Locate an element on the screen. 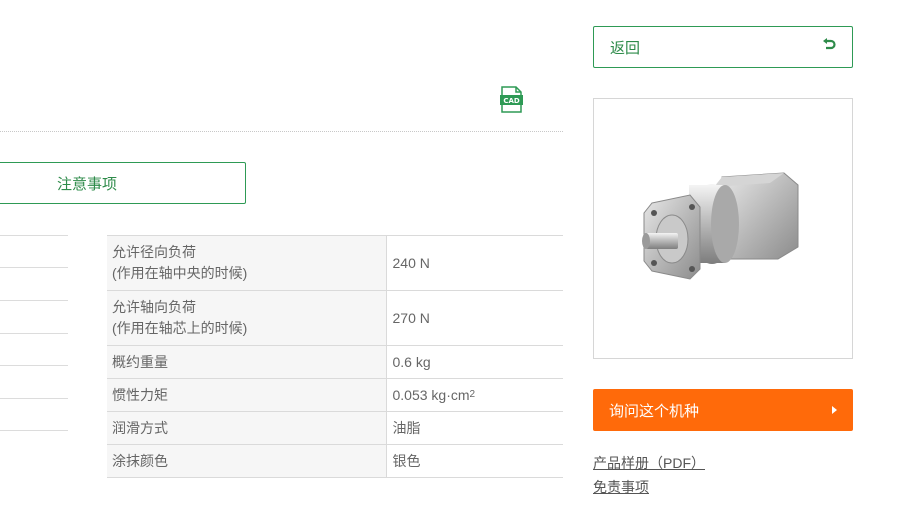 This screenshot has height=513, width=911. table-row: 允许径向负荷 (作用在轴中央的时候) 240 N is located at coordinates (335, 263).